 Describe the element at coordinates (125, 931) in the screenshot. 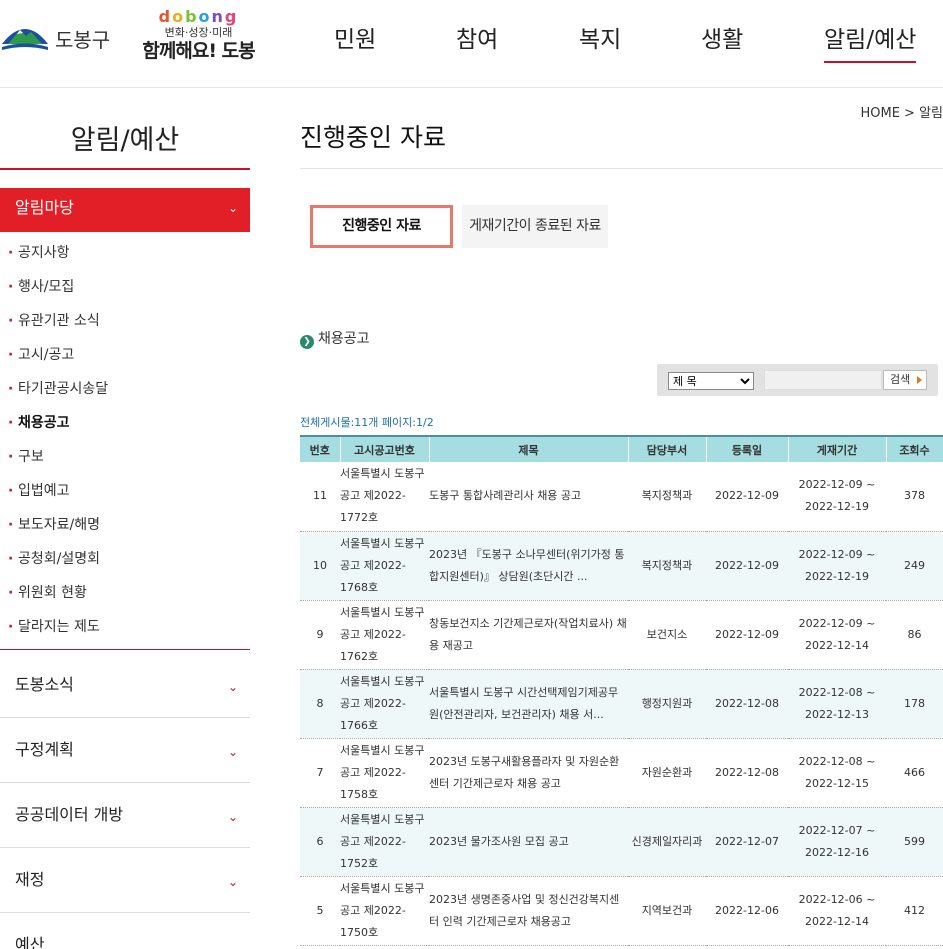

I see `sidebar-menu-budget: 예산` at that location.